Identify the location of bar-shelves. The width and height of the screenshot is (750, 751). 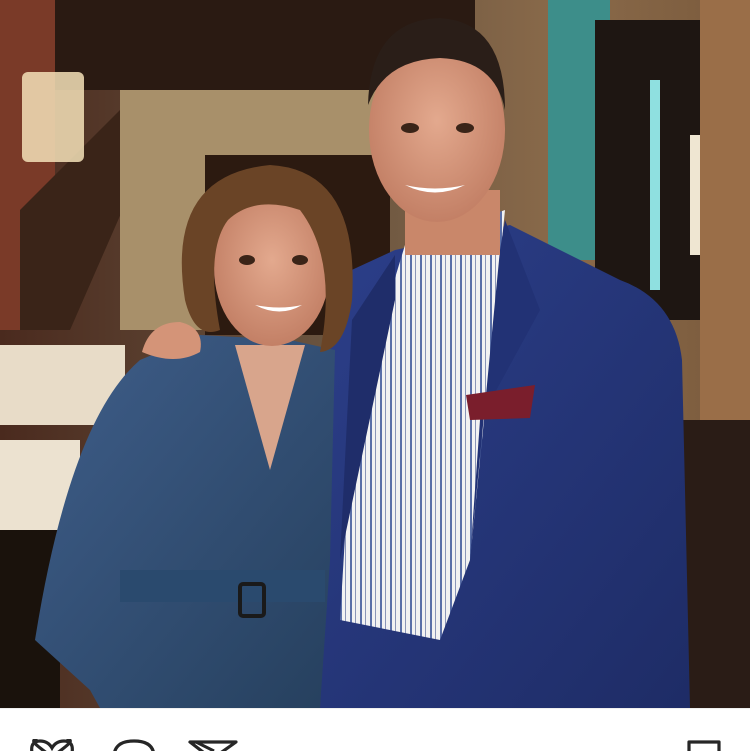
(647, 170).